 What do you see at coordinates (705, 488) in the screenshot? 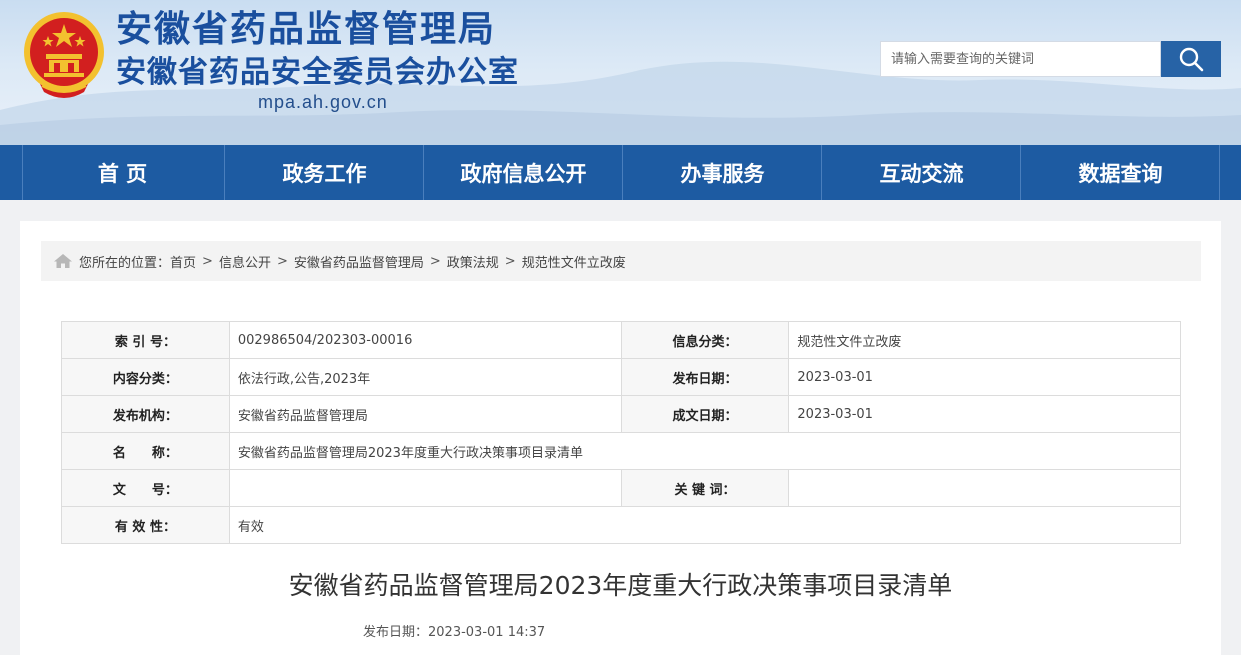
I see `keywords-label: 关 键 词：` at bounding box center [705, 488].